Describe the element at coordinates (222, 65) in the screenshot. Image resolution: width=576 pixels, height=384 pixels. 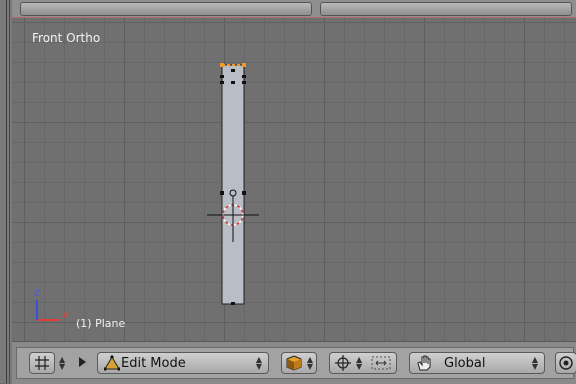
I see `vertex-top-left` at that location.